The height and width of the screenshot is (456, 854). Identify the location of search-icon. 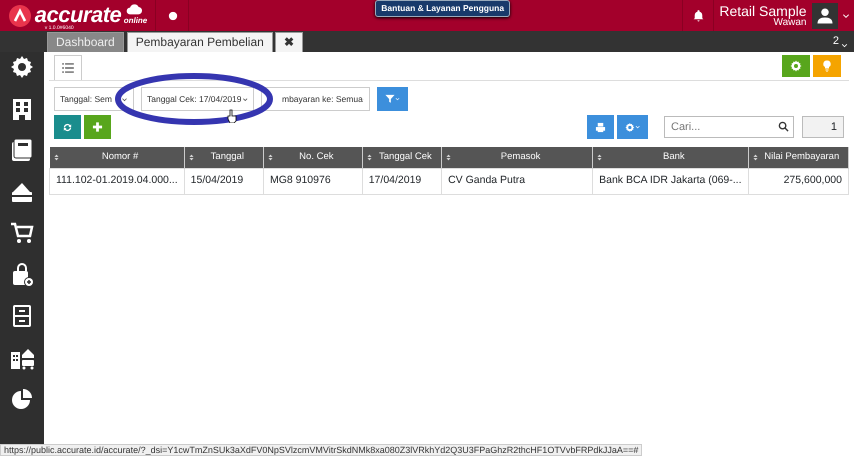
(783, 126).